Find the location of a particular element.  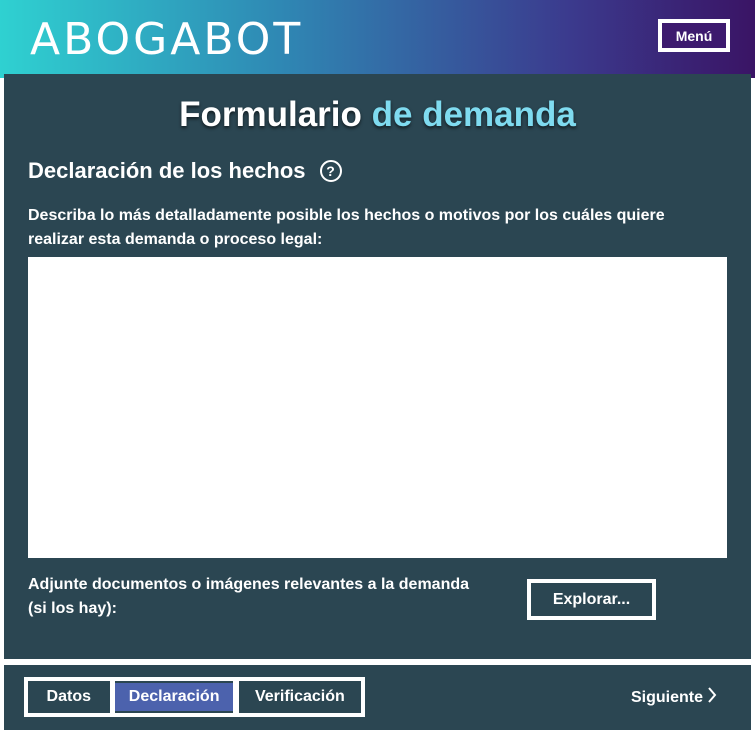

form-footer: Datos Declaración Verificación Siguiente is located at coordinates (377, 697).